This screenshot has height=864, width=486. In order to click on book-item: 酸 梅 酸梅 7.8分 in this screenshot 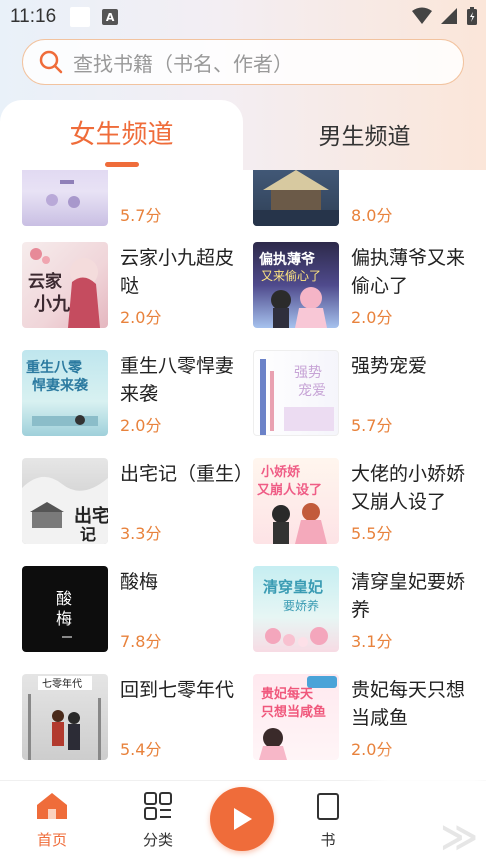, I will do `click(137, 612)`.